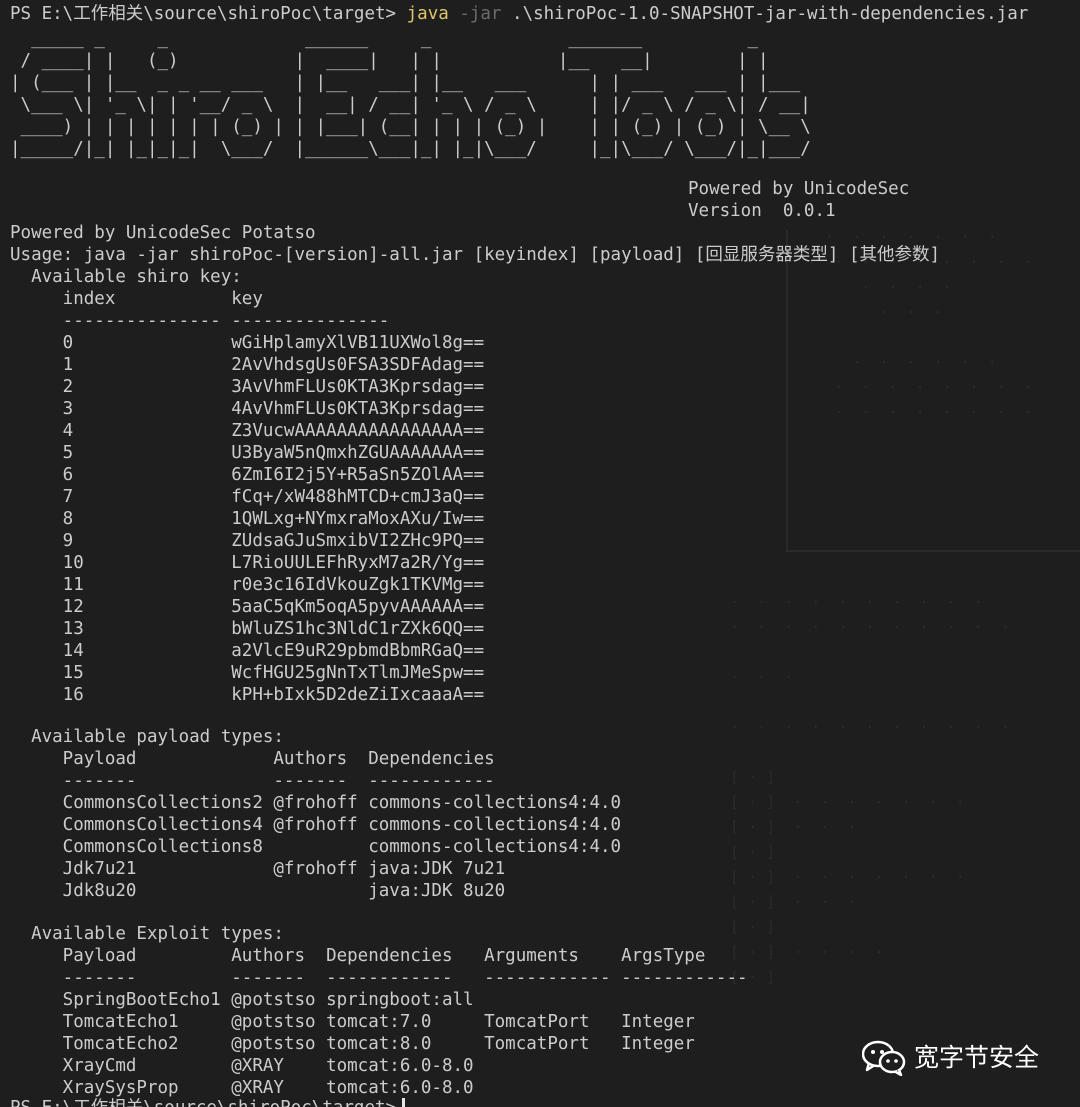  I want to click on key-row: 3 4AvVhmFLUs0KTA3Kprsdag==, so click(247, 409).